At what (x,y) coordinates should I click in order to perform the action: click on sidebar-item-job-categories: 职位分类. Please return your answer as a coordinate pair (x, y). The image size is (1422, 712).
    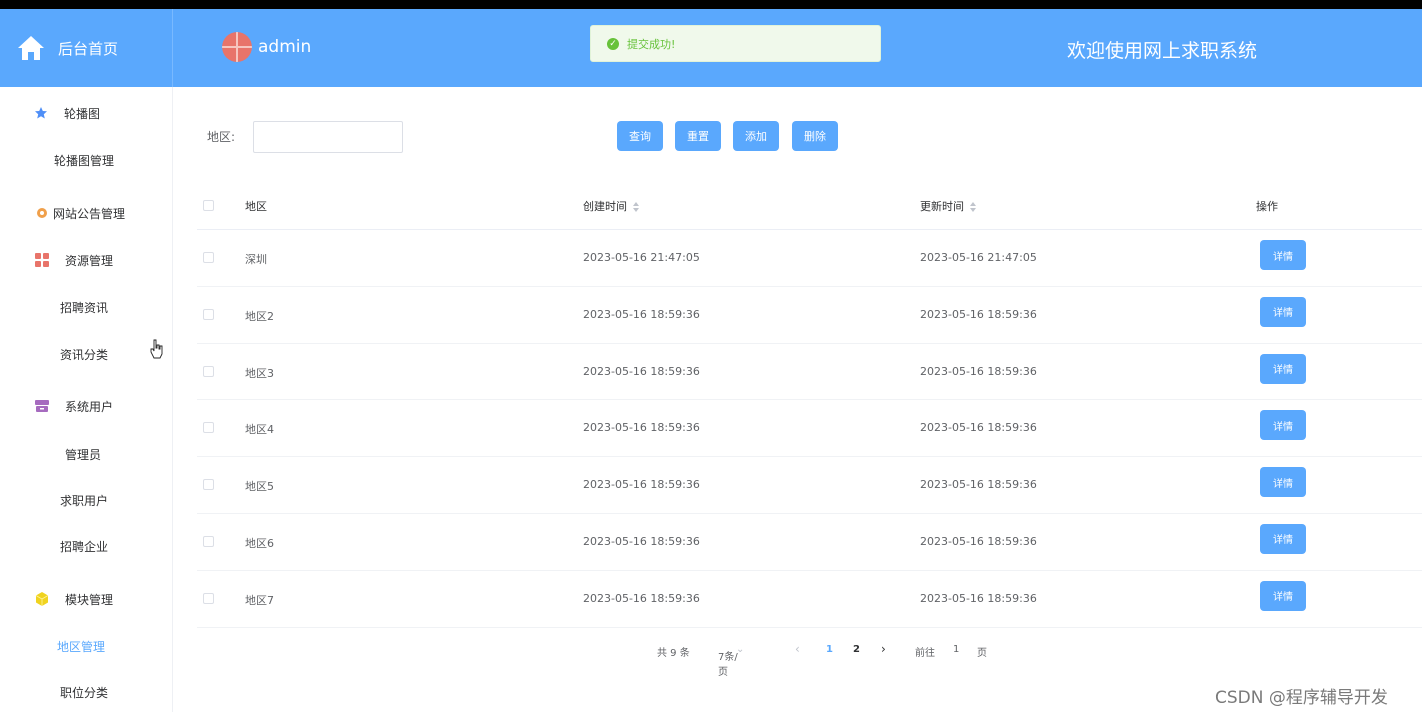
    Looking at the image, I should click on (86, 692).